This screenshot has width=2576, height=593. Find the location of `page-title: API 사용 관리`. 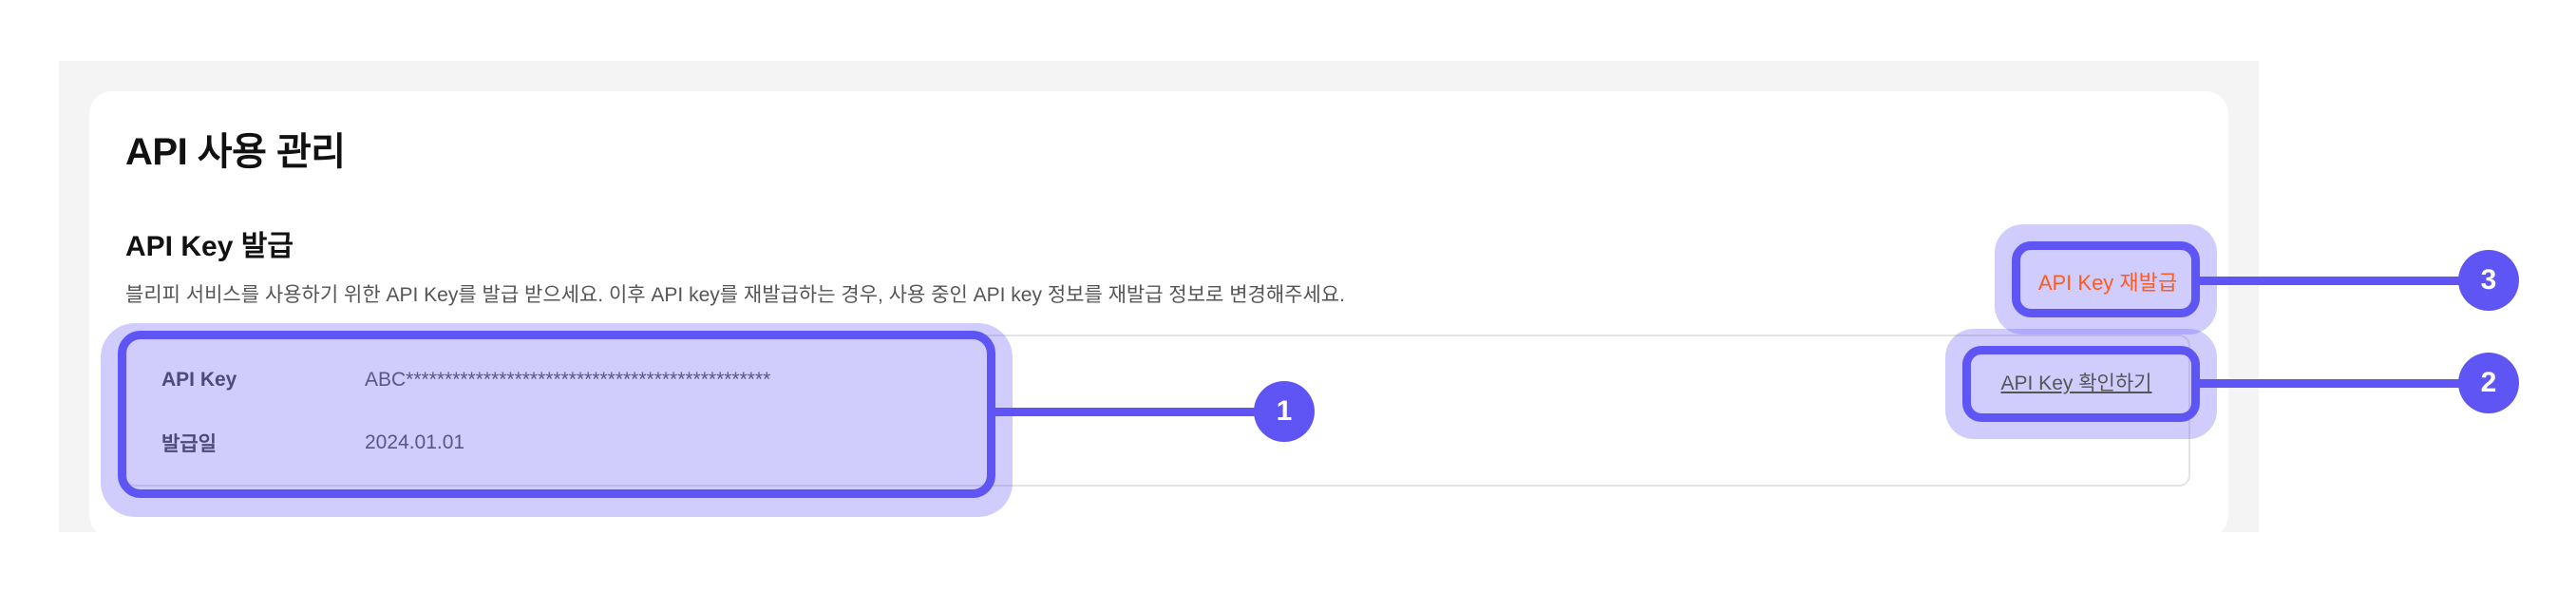

page-title: API 사용 관리 is located at coordinates (235, 152).